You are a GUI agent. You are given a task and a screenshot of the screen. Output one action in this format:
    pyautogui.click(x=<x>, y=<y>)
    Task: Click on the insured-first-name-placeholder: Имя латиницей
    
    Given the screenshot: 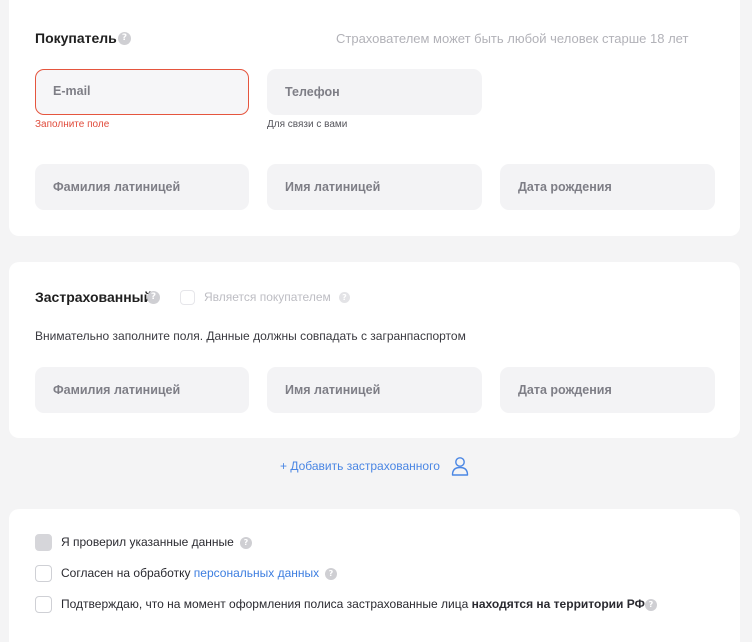 What is the action you would take?
    pyautogui.click(x=333, y=390)
    